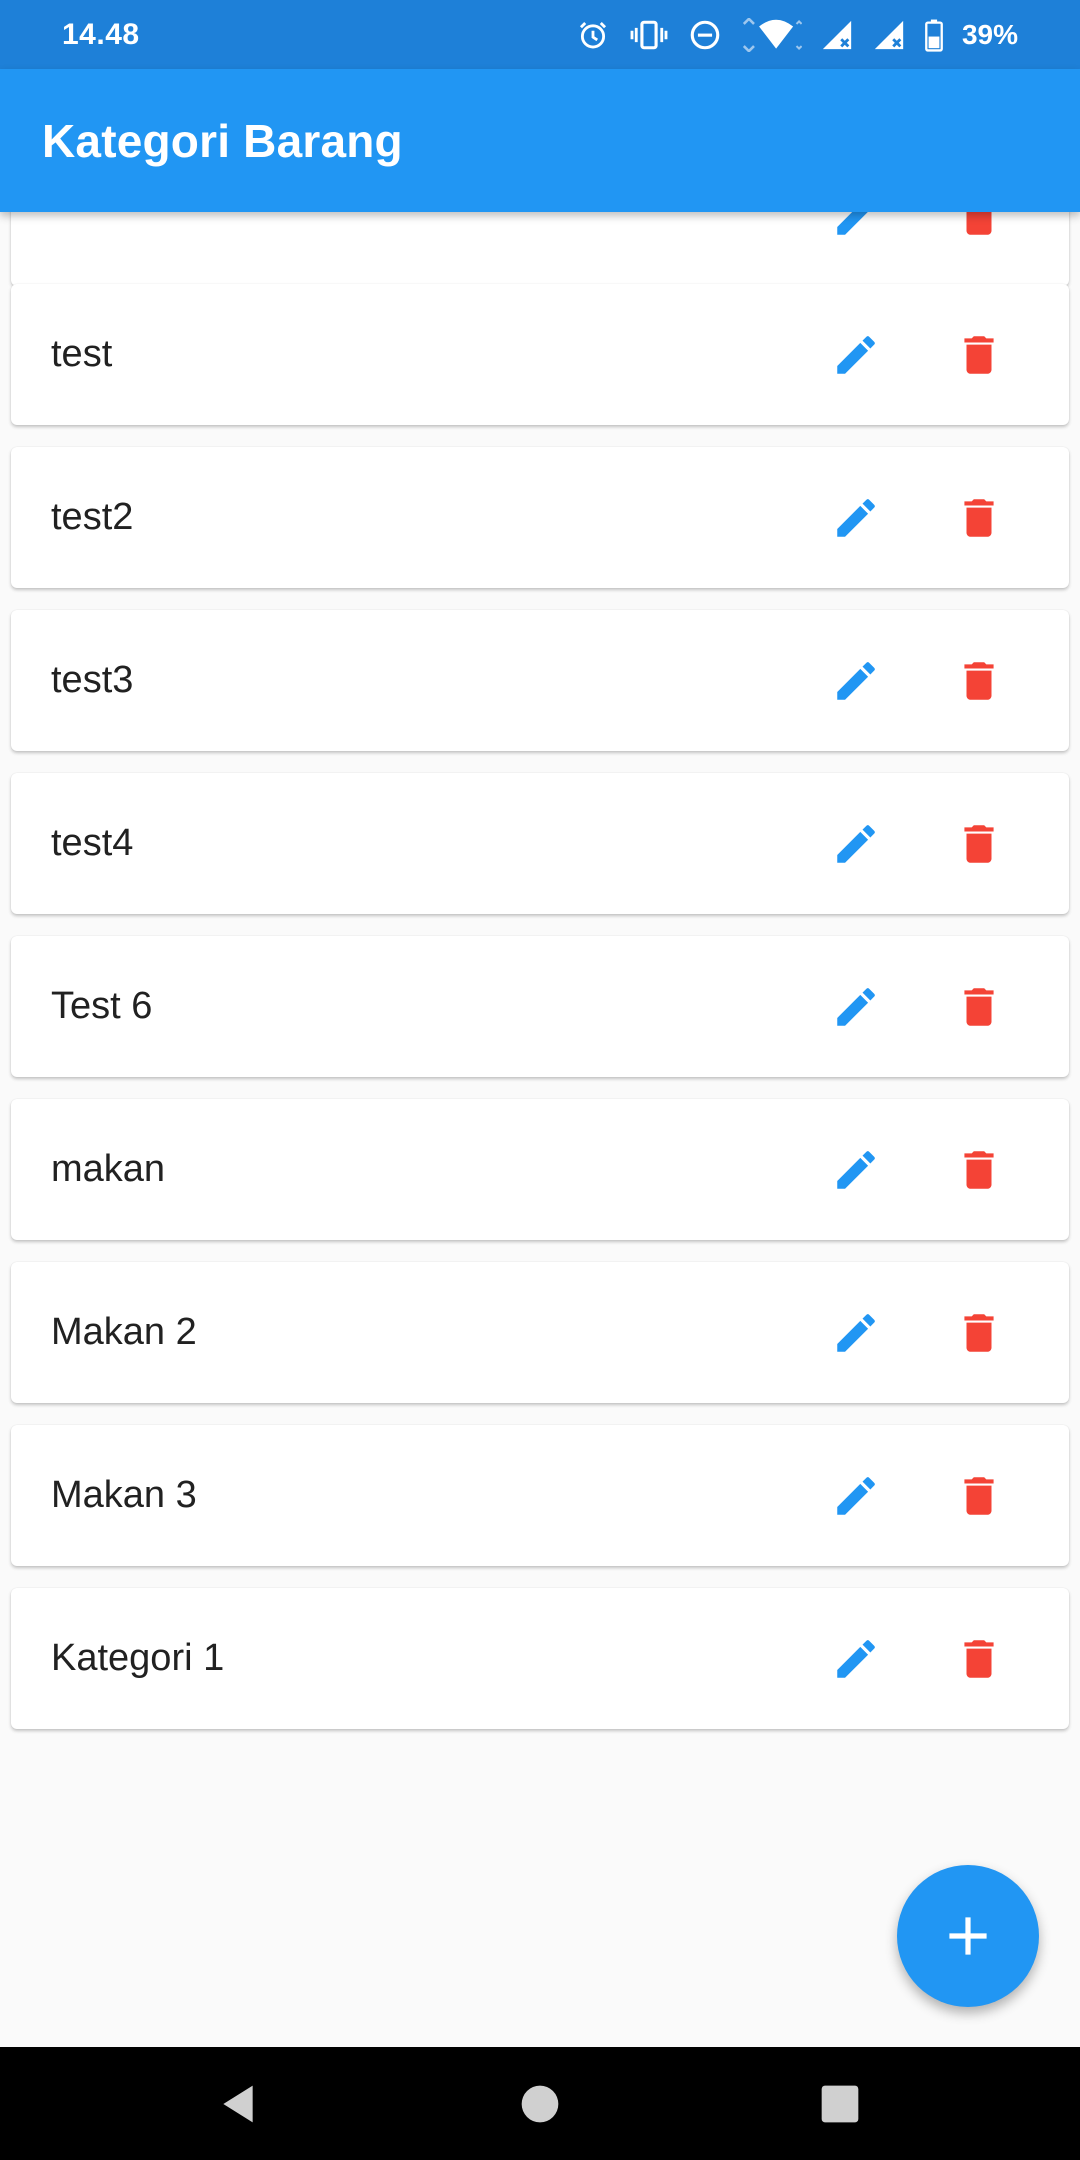 The height and width of the screenshot is (2160, 1080). Describe the element at coordinates (540, 517) in the screenshot. I see `list-item: test2` at that location.